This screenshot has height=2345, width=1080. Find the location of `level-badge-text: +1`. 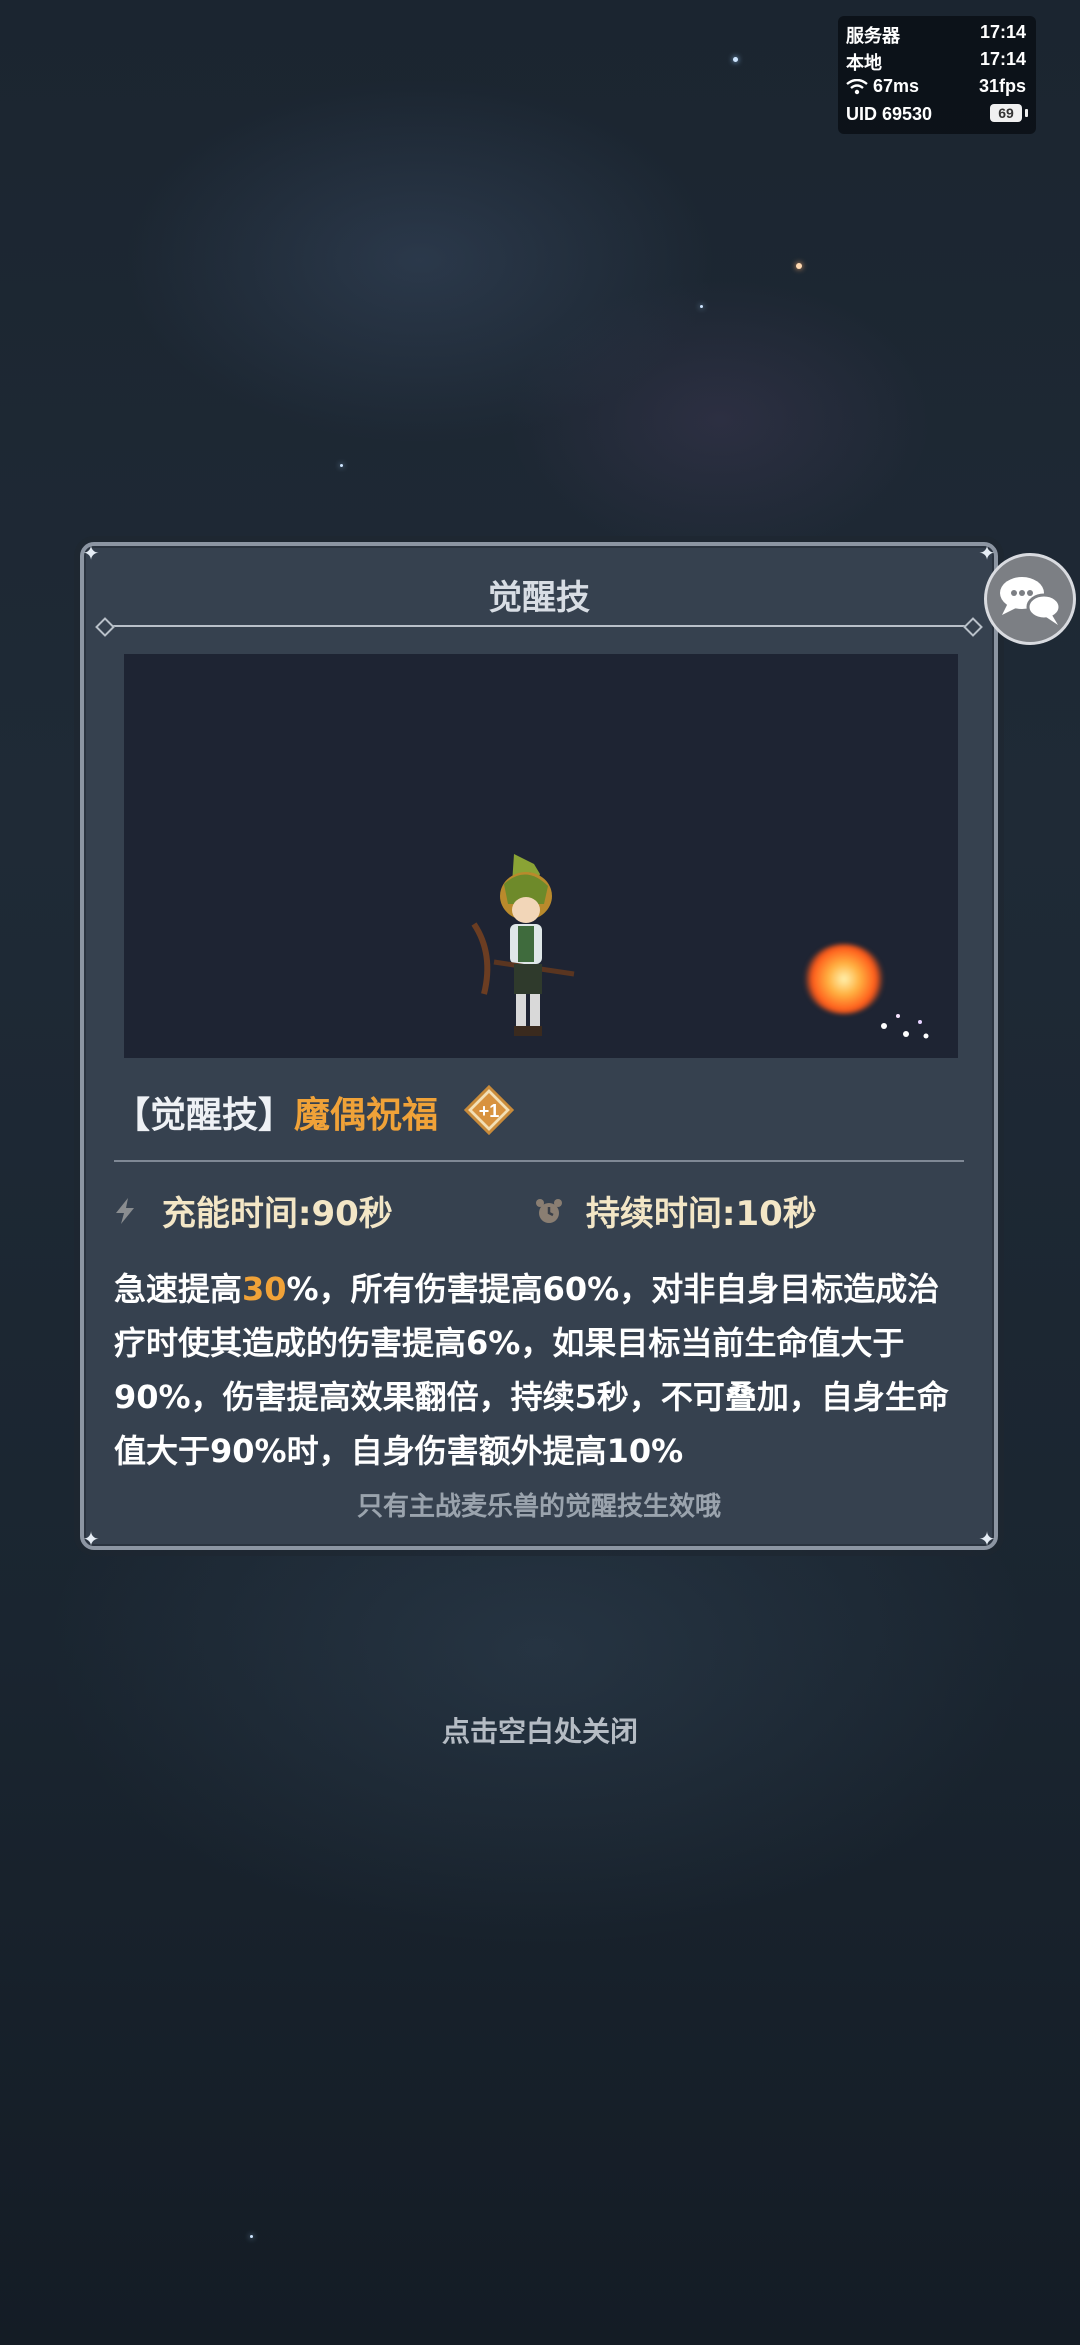

level-badge-text: +1 is located at coordinates (489, 1111).